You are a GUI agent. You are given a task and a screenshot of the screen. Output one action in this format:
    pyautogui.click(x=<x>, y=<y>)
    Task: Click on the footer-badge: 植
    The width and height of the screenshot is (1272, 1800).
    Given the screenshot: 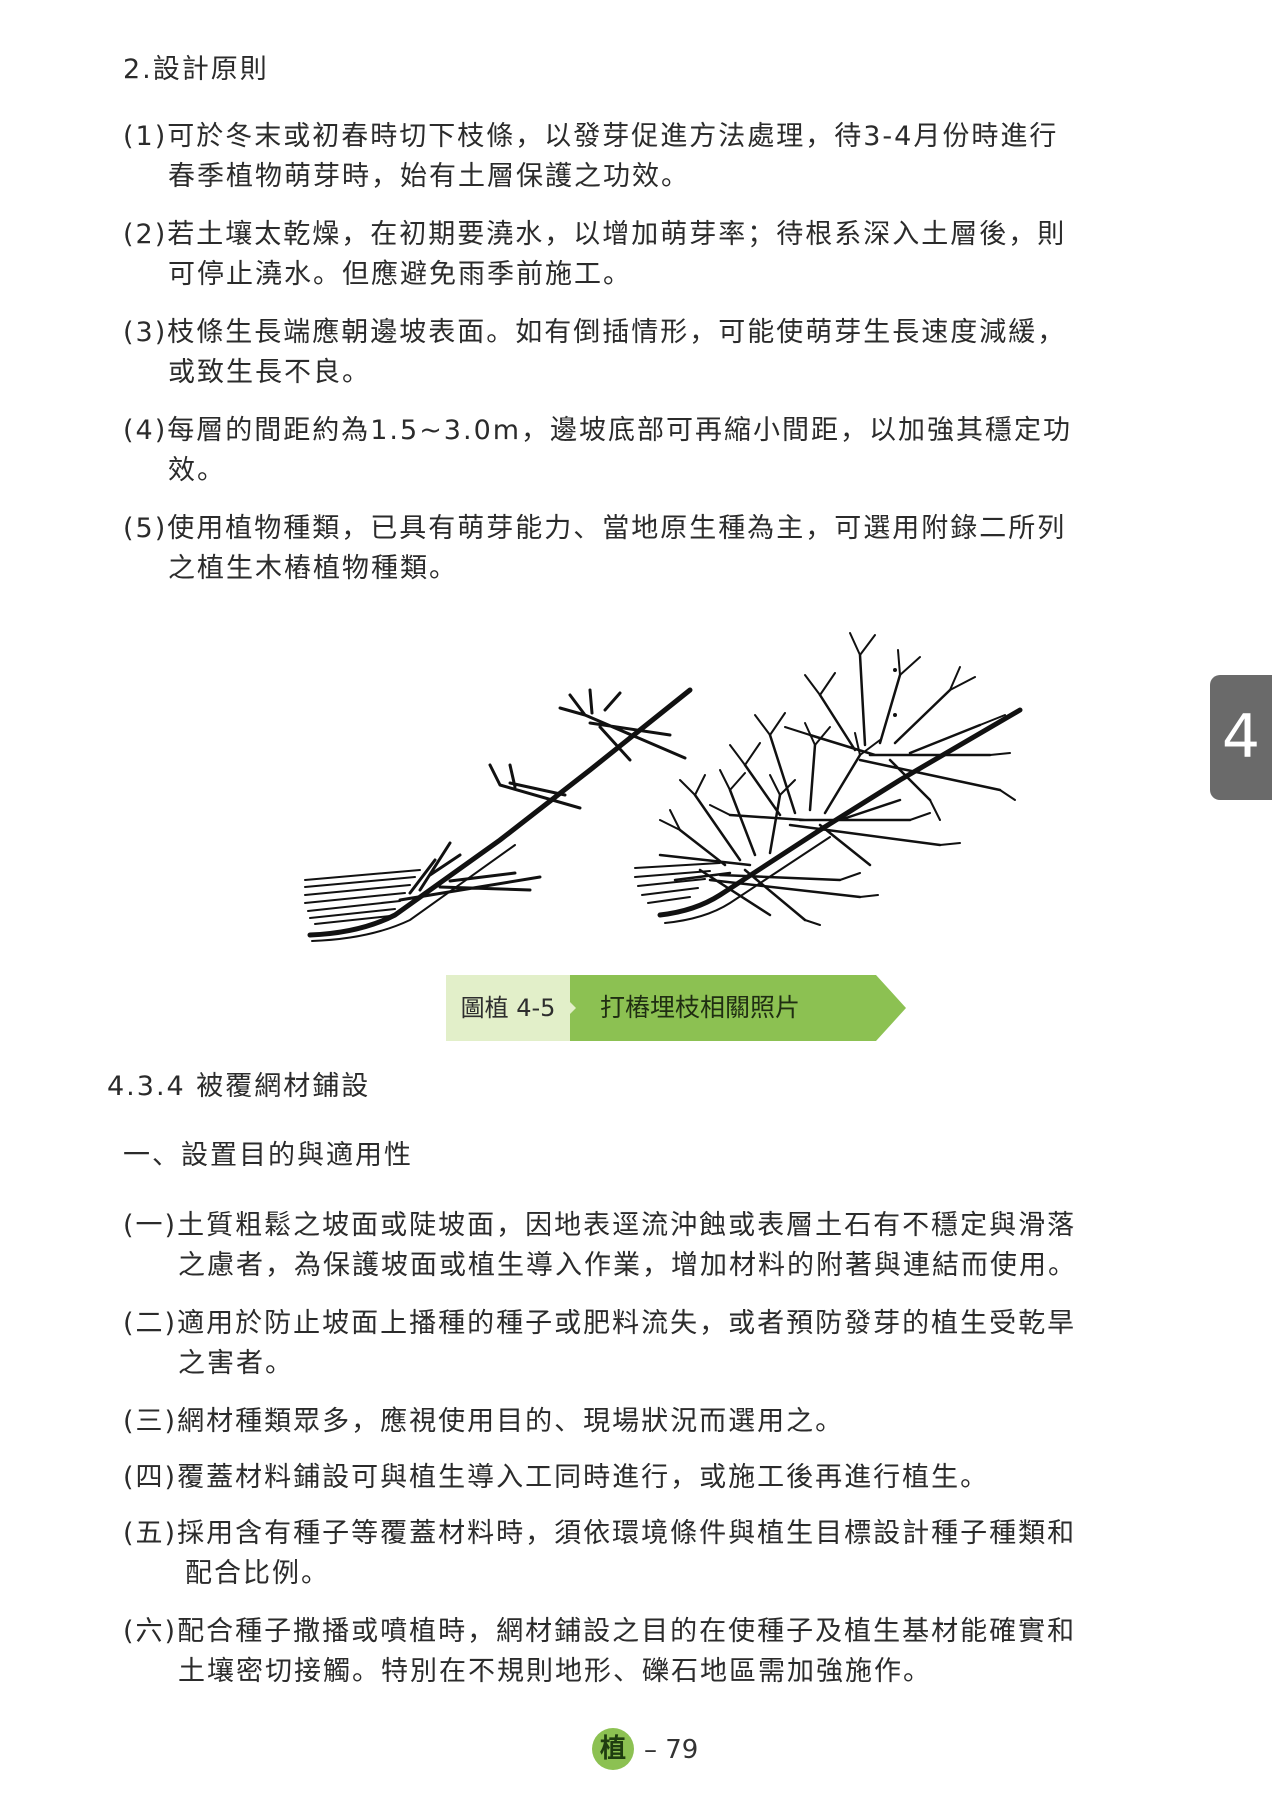 What is the action you would take?
    pyautogui.click(x=613, y=1749)
    